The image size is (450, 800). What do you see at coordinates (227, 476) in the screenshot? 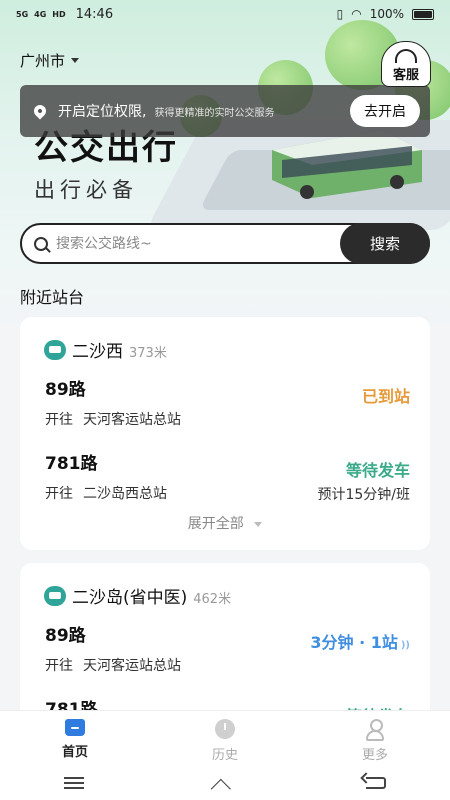
I see `route-row: 781路 开往 二沙岛西总站 等待发车 预计15分钟/班` at bounding box center [227, 476].